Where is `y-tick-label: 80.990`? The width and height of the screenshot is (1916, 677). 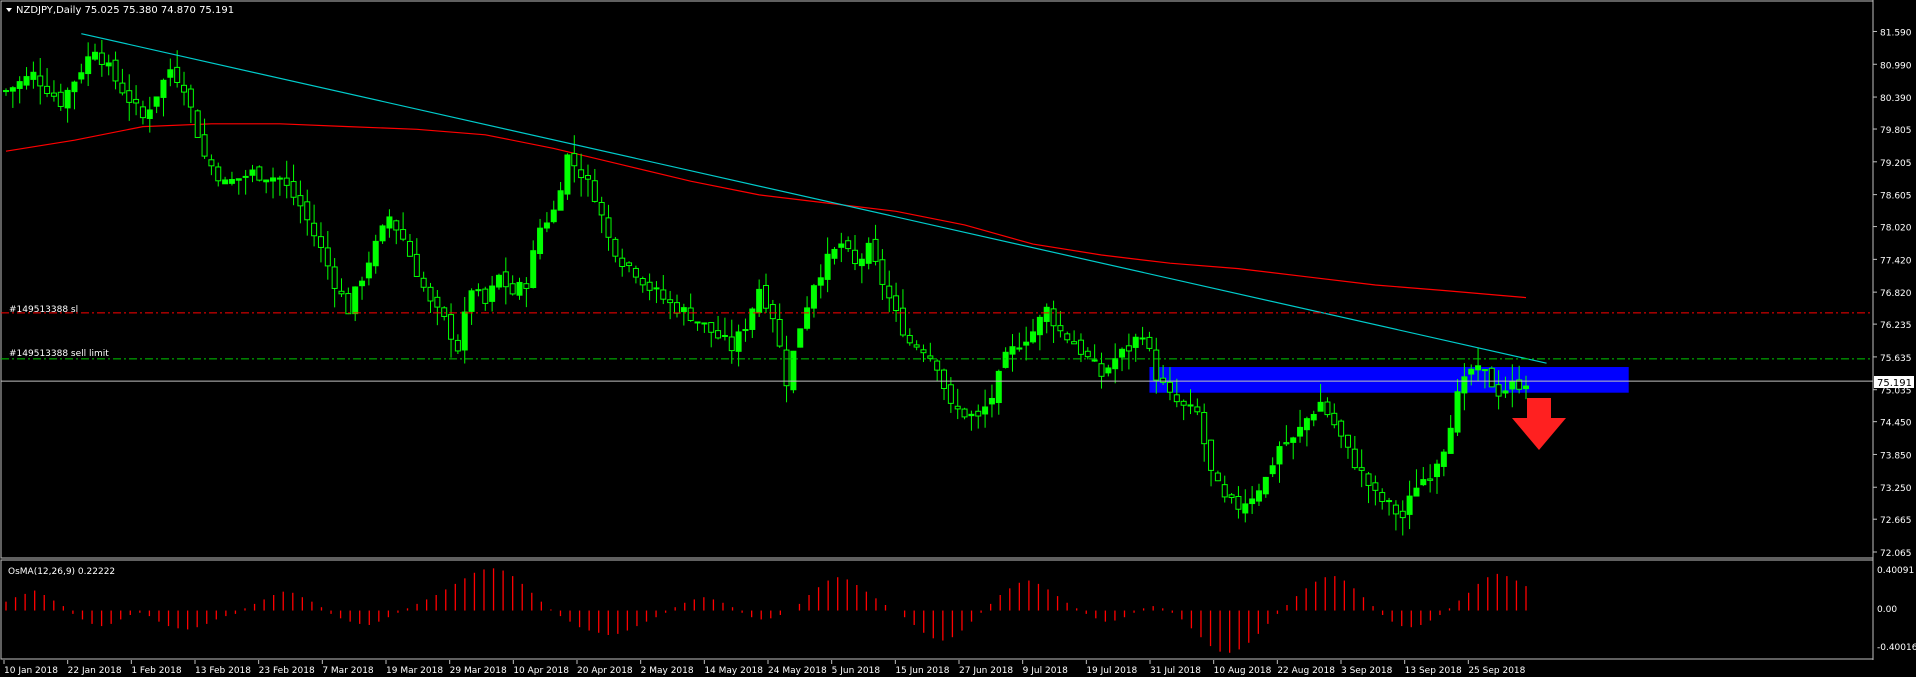
y-tick-label: 80.990 is located at coordinates (1896, 66).